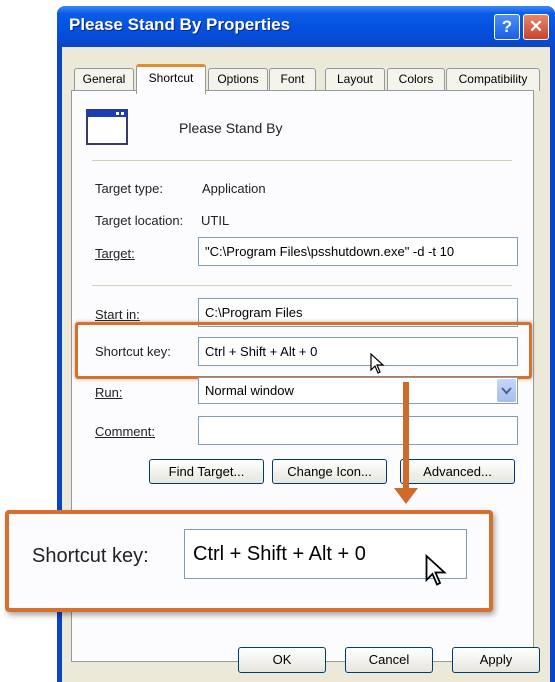  What do you see at coordinates (238, 79) in the screenshot?
I see `tab-options: Options` at bounding box center [238, 79].